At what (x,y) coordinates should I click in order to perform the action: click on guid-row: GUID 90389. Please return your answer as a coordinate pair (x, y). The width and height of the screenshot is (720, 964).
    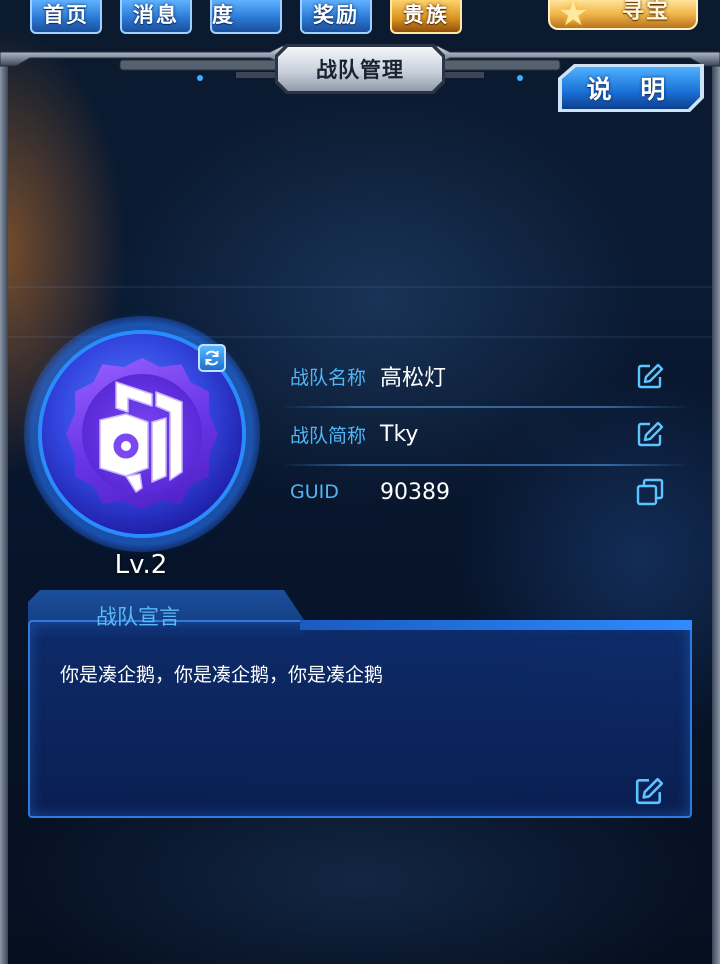
    Looking at the image, I should click on (480, 492).